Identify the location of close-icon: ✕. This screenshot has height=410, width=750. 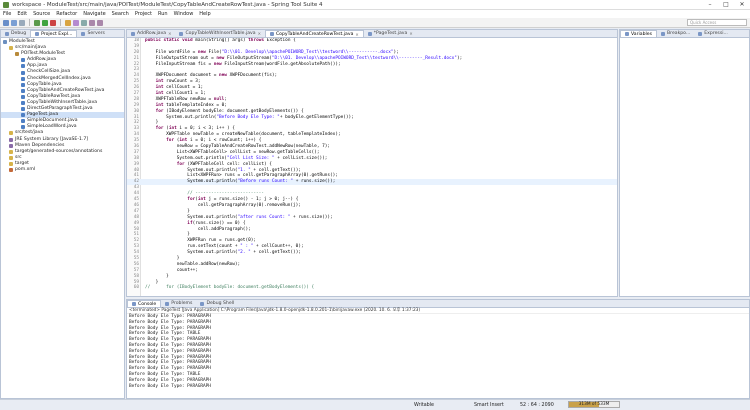
(742, 4).